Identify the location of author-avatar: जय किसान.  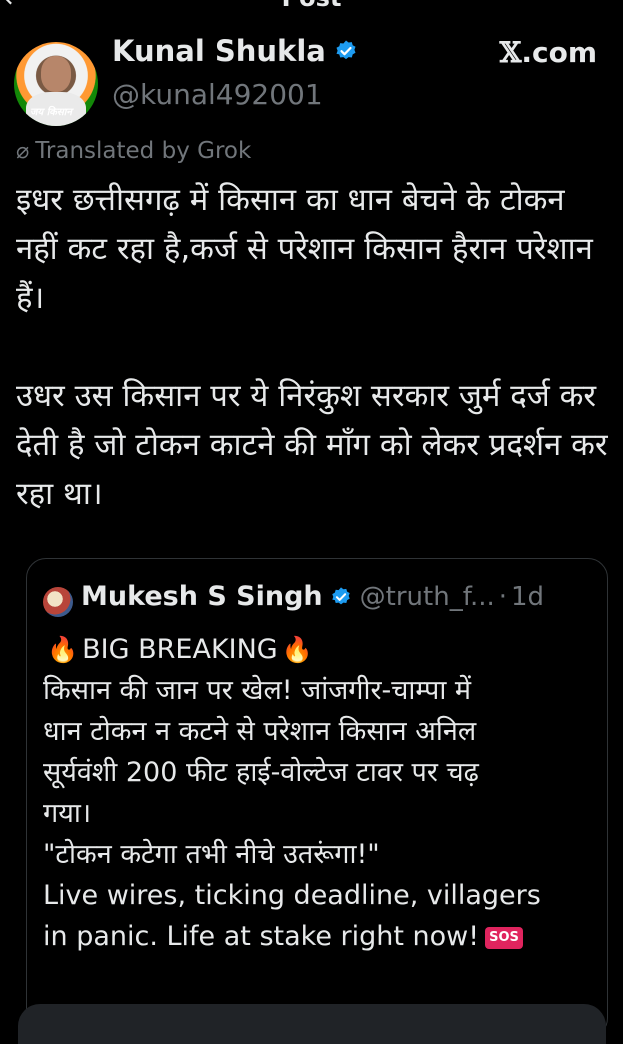
(56, 84).